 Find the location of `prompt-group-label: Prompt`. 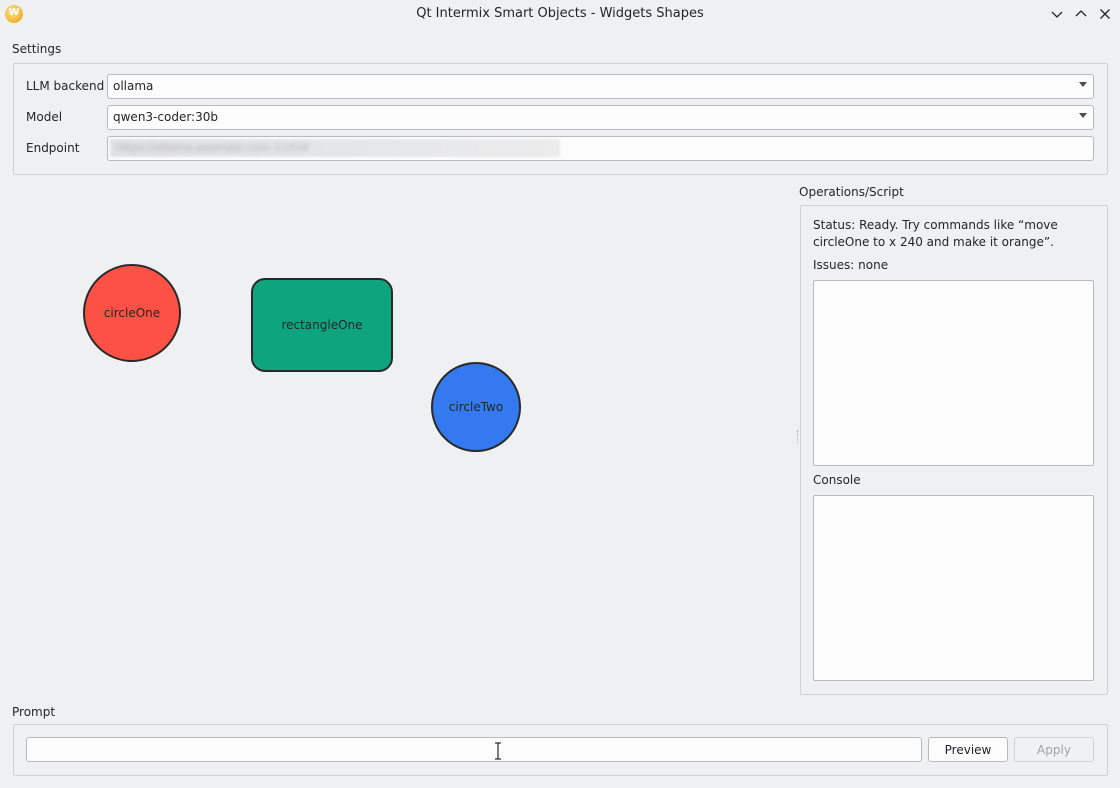

prompt-group-label: Prompt is located at coordinates (34, 712).